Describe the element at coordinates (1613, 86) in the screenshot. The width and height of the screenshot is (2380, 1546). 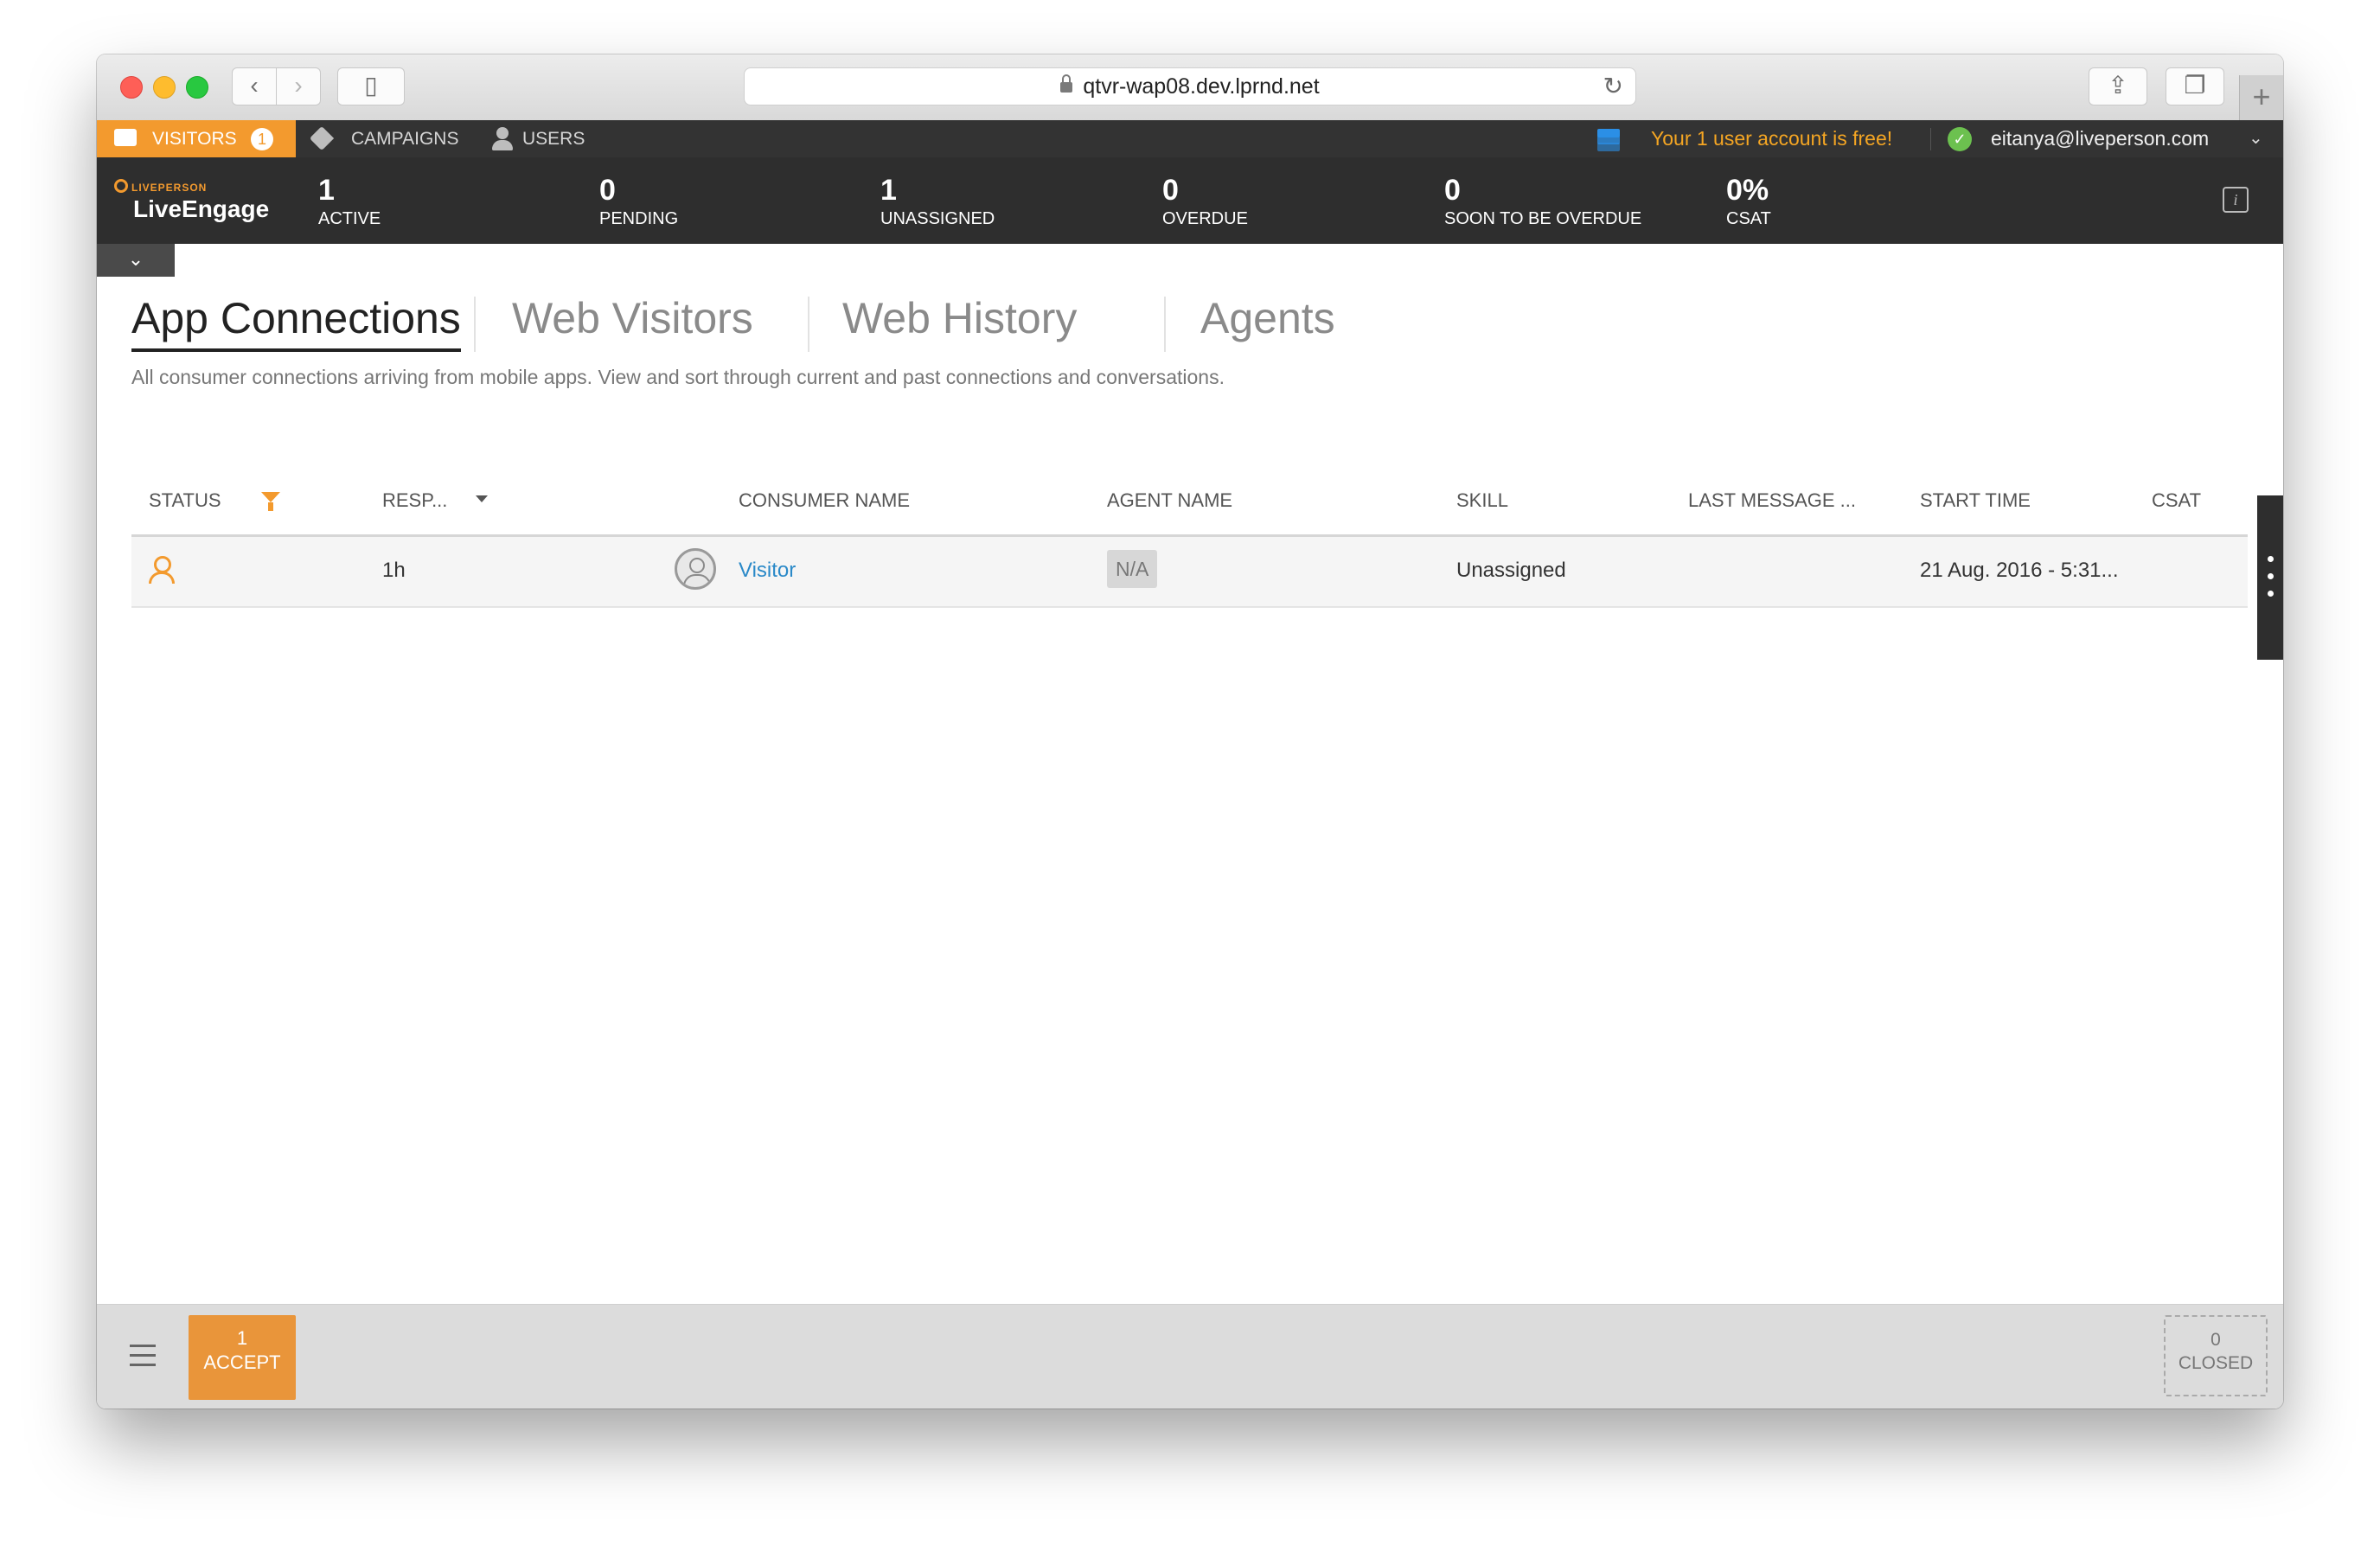
I see `reload-icon: ↻` at that location.